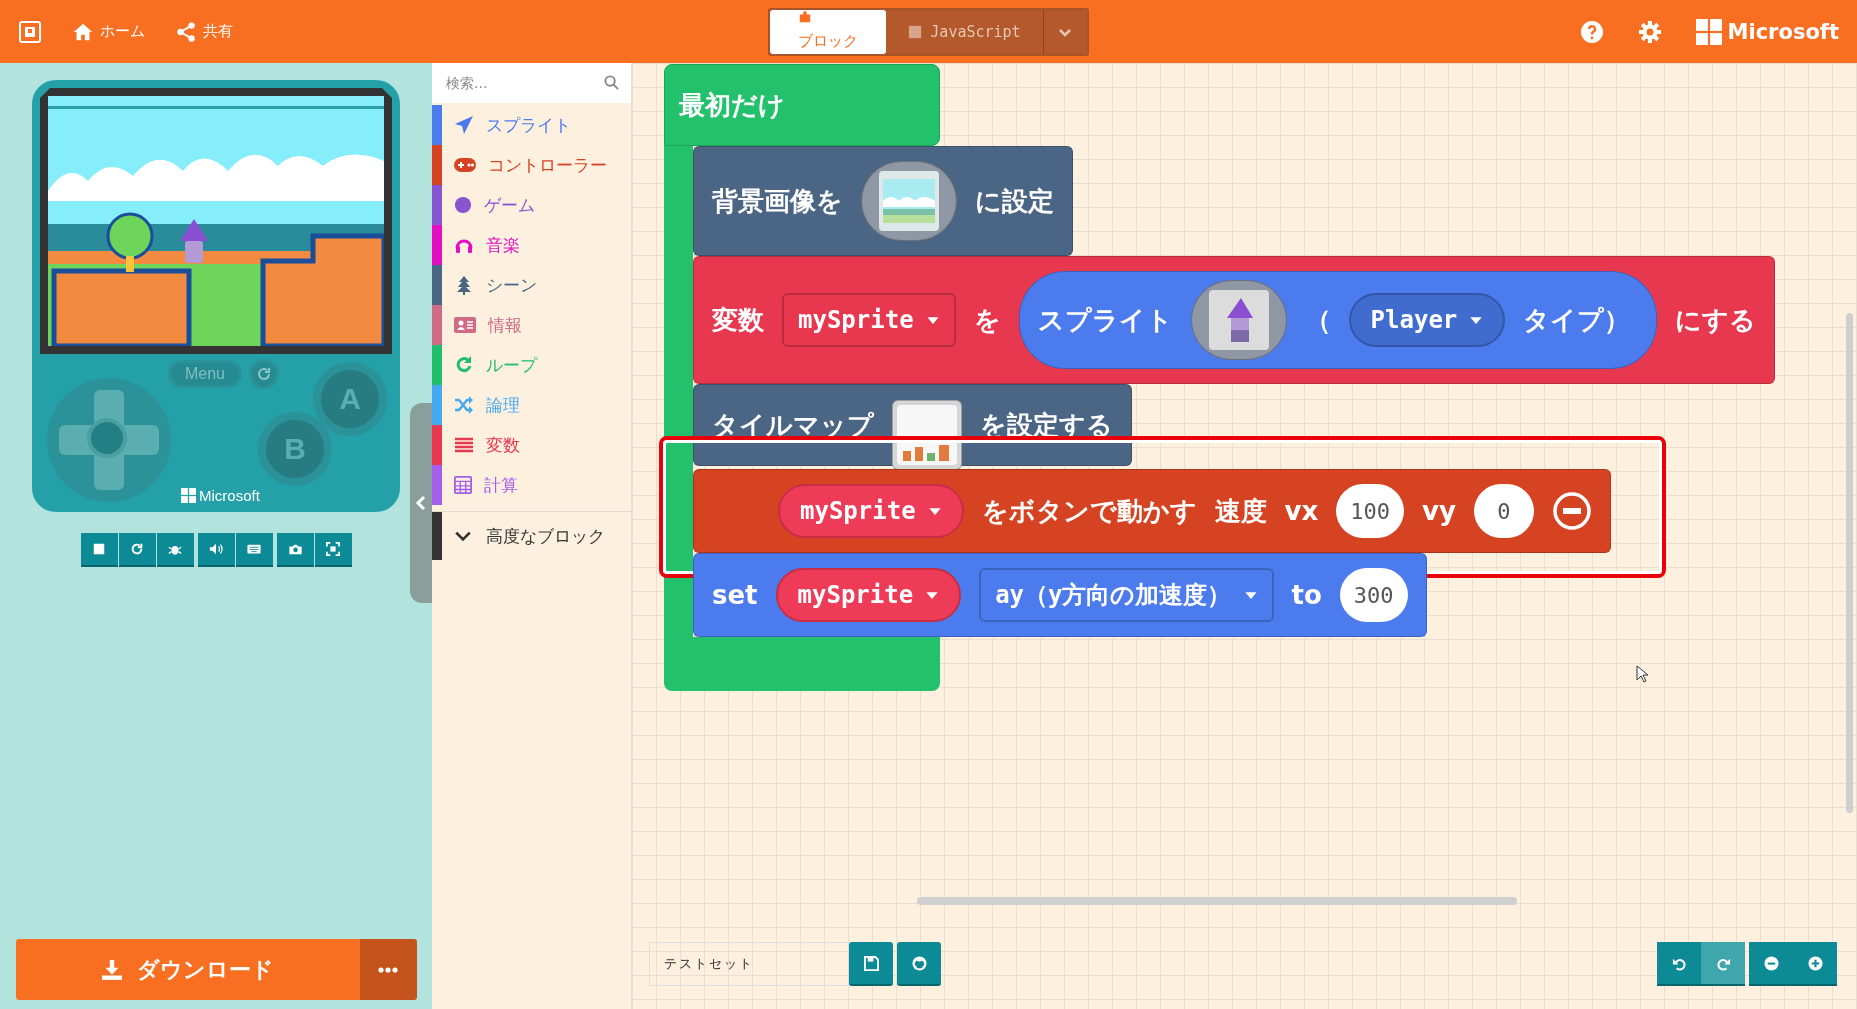  Describe the element at coordinates (871, 964) in the screenshot. I see `save-button` at that location.